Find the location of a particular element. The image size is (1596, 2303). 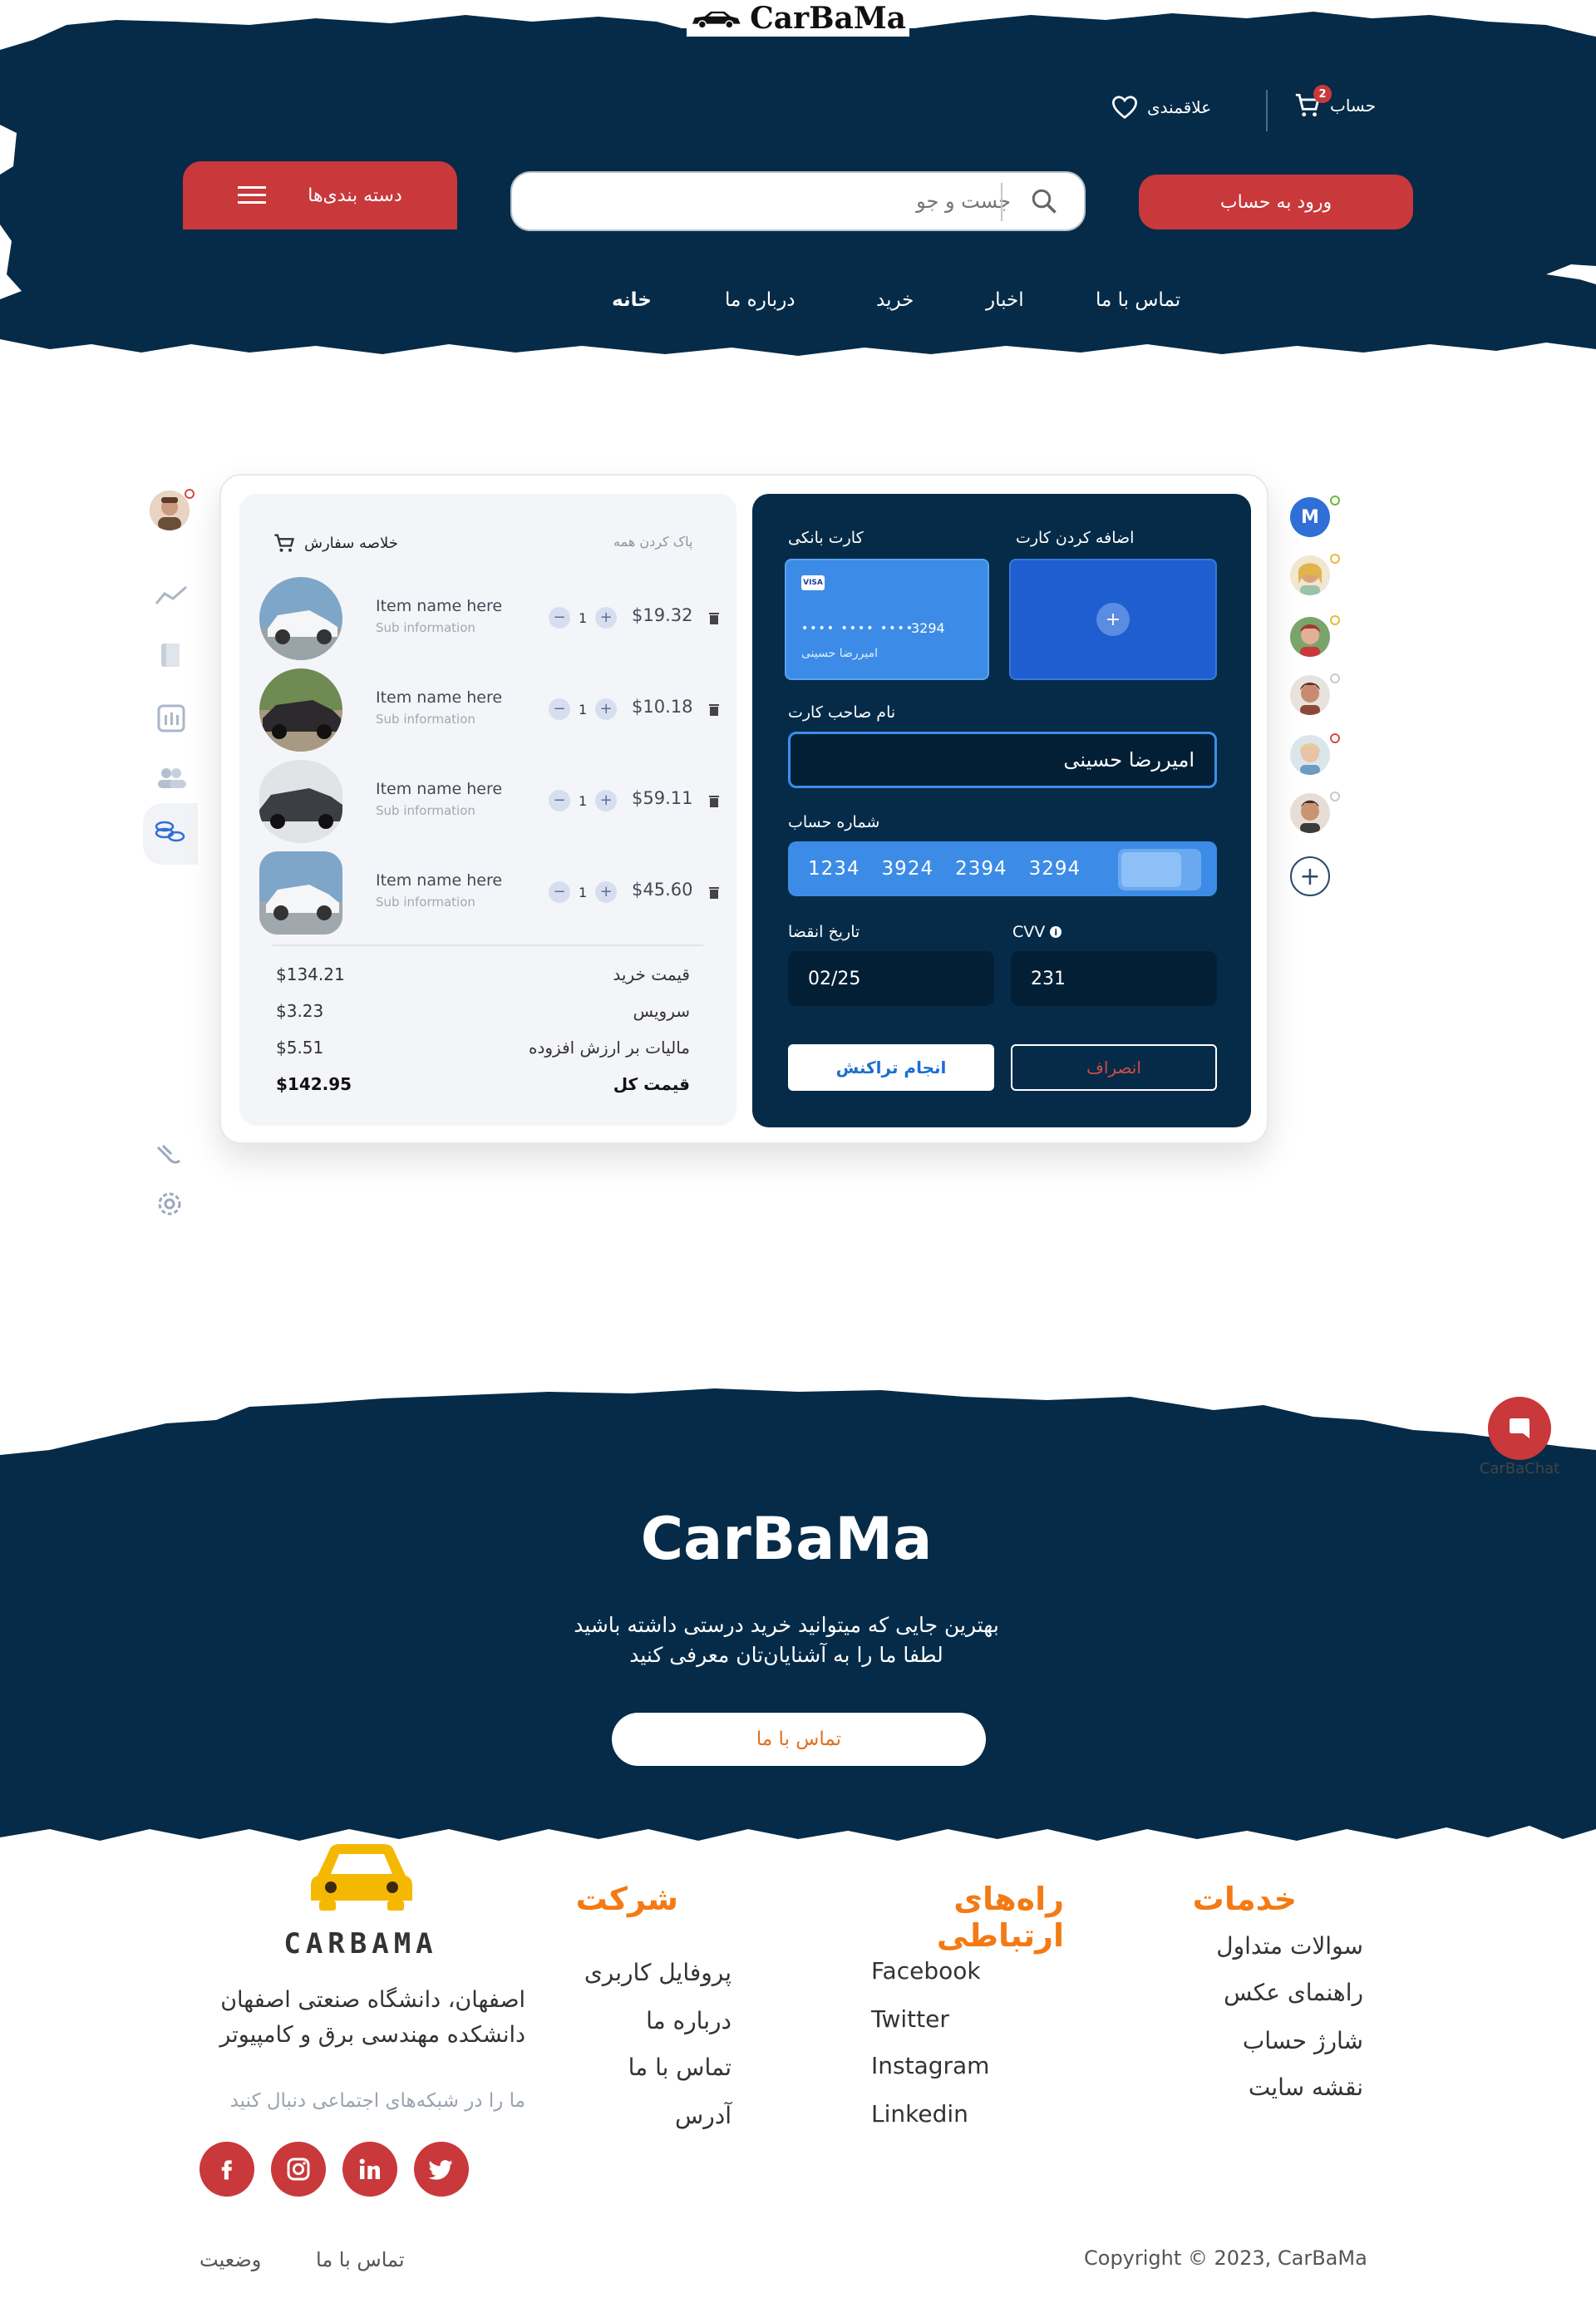

service-link: راهنمای عکس is located at coordinates (1280, 1992).